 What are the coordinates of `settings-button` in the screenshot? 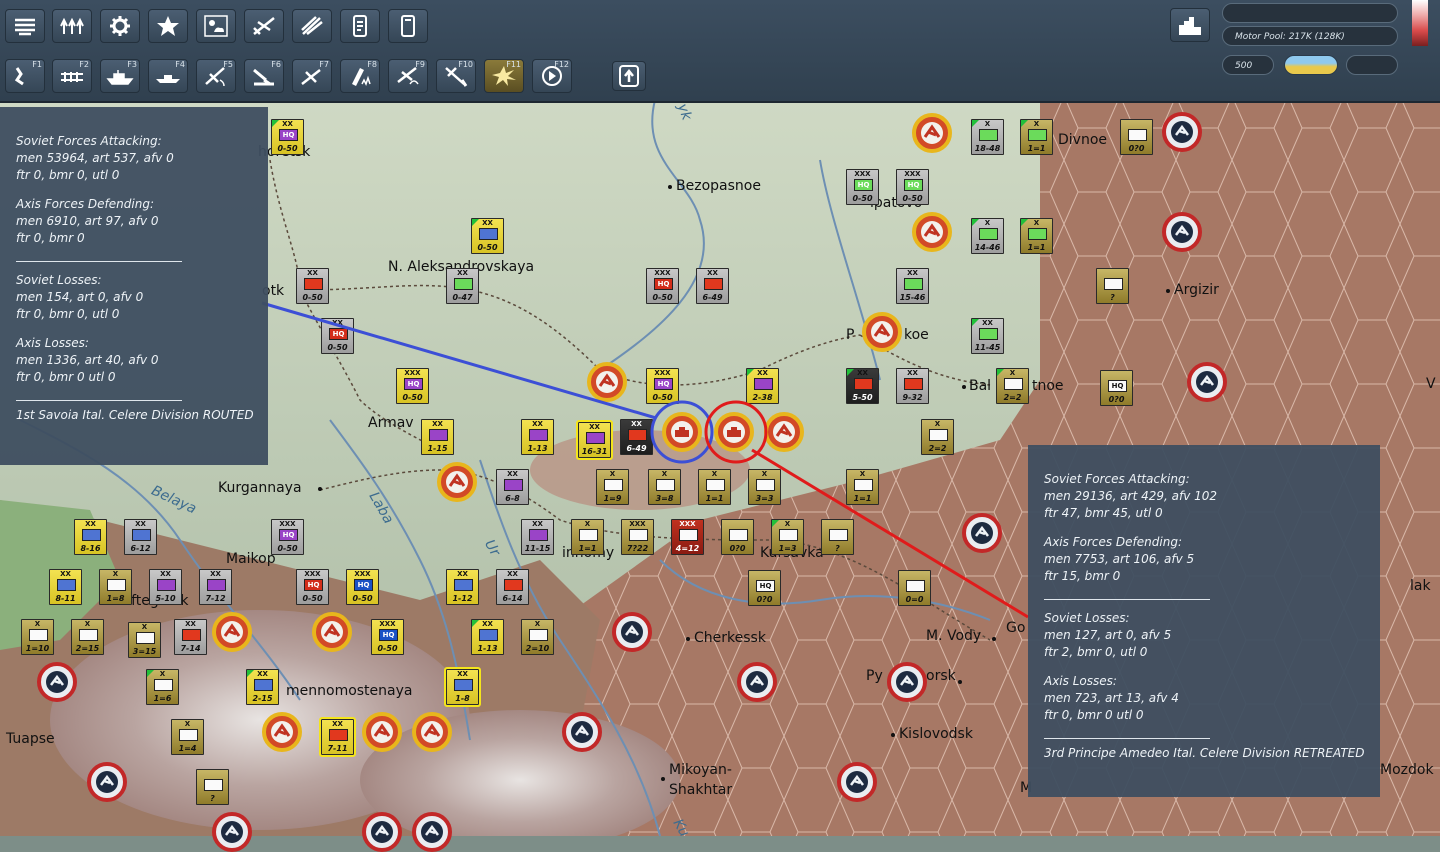 It's located at (120, 26).